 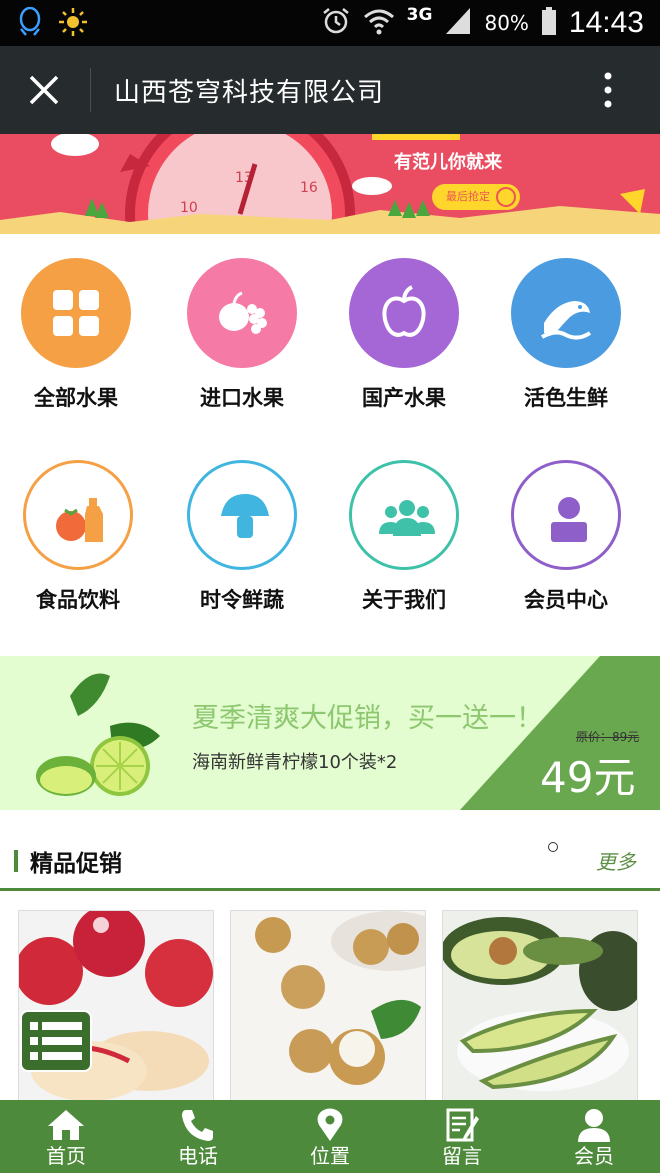 I want to click on nav-member-label: 会员, so click(x=594, y=1156).